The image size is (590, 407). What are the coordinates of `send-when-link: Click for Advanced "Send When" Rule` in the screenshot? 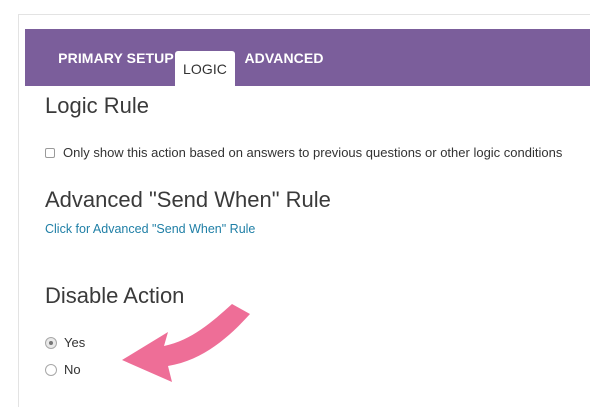 It's located at (150, 229).